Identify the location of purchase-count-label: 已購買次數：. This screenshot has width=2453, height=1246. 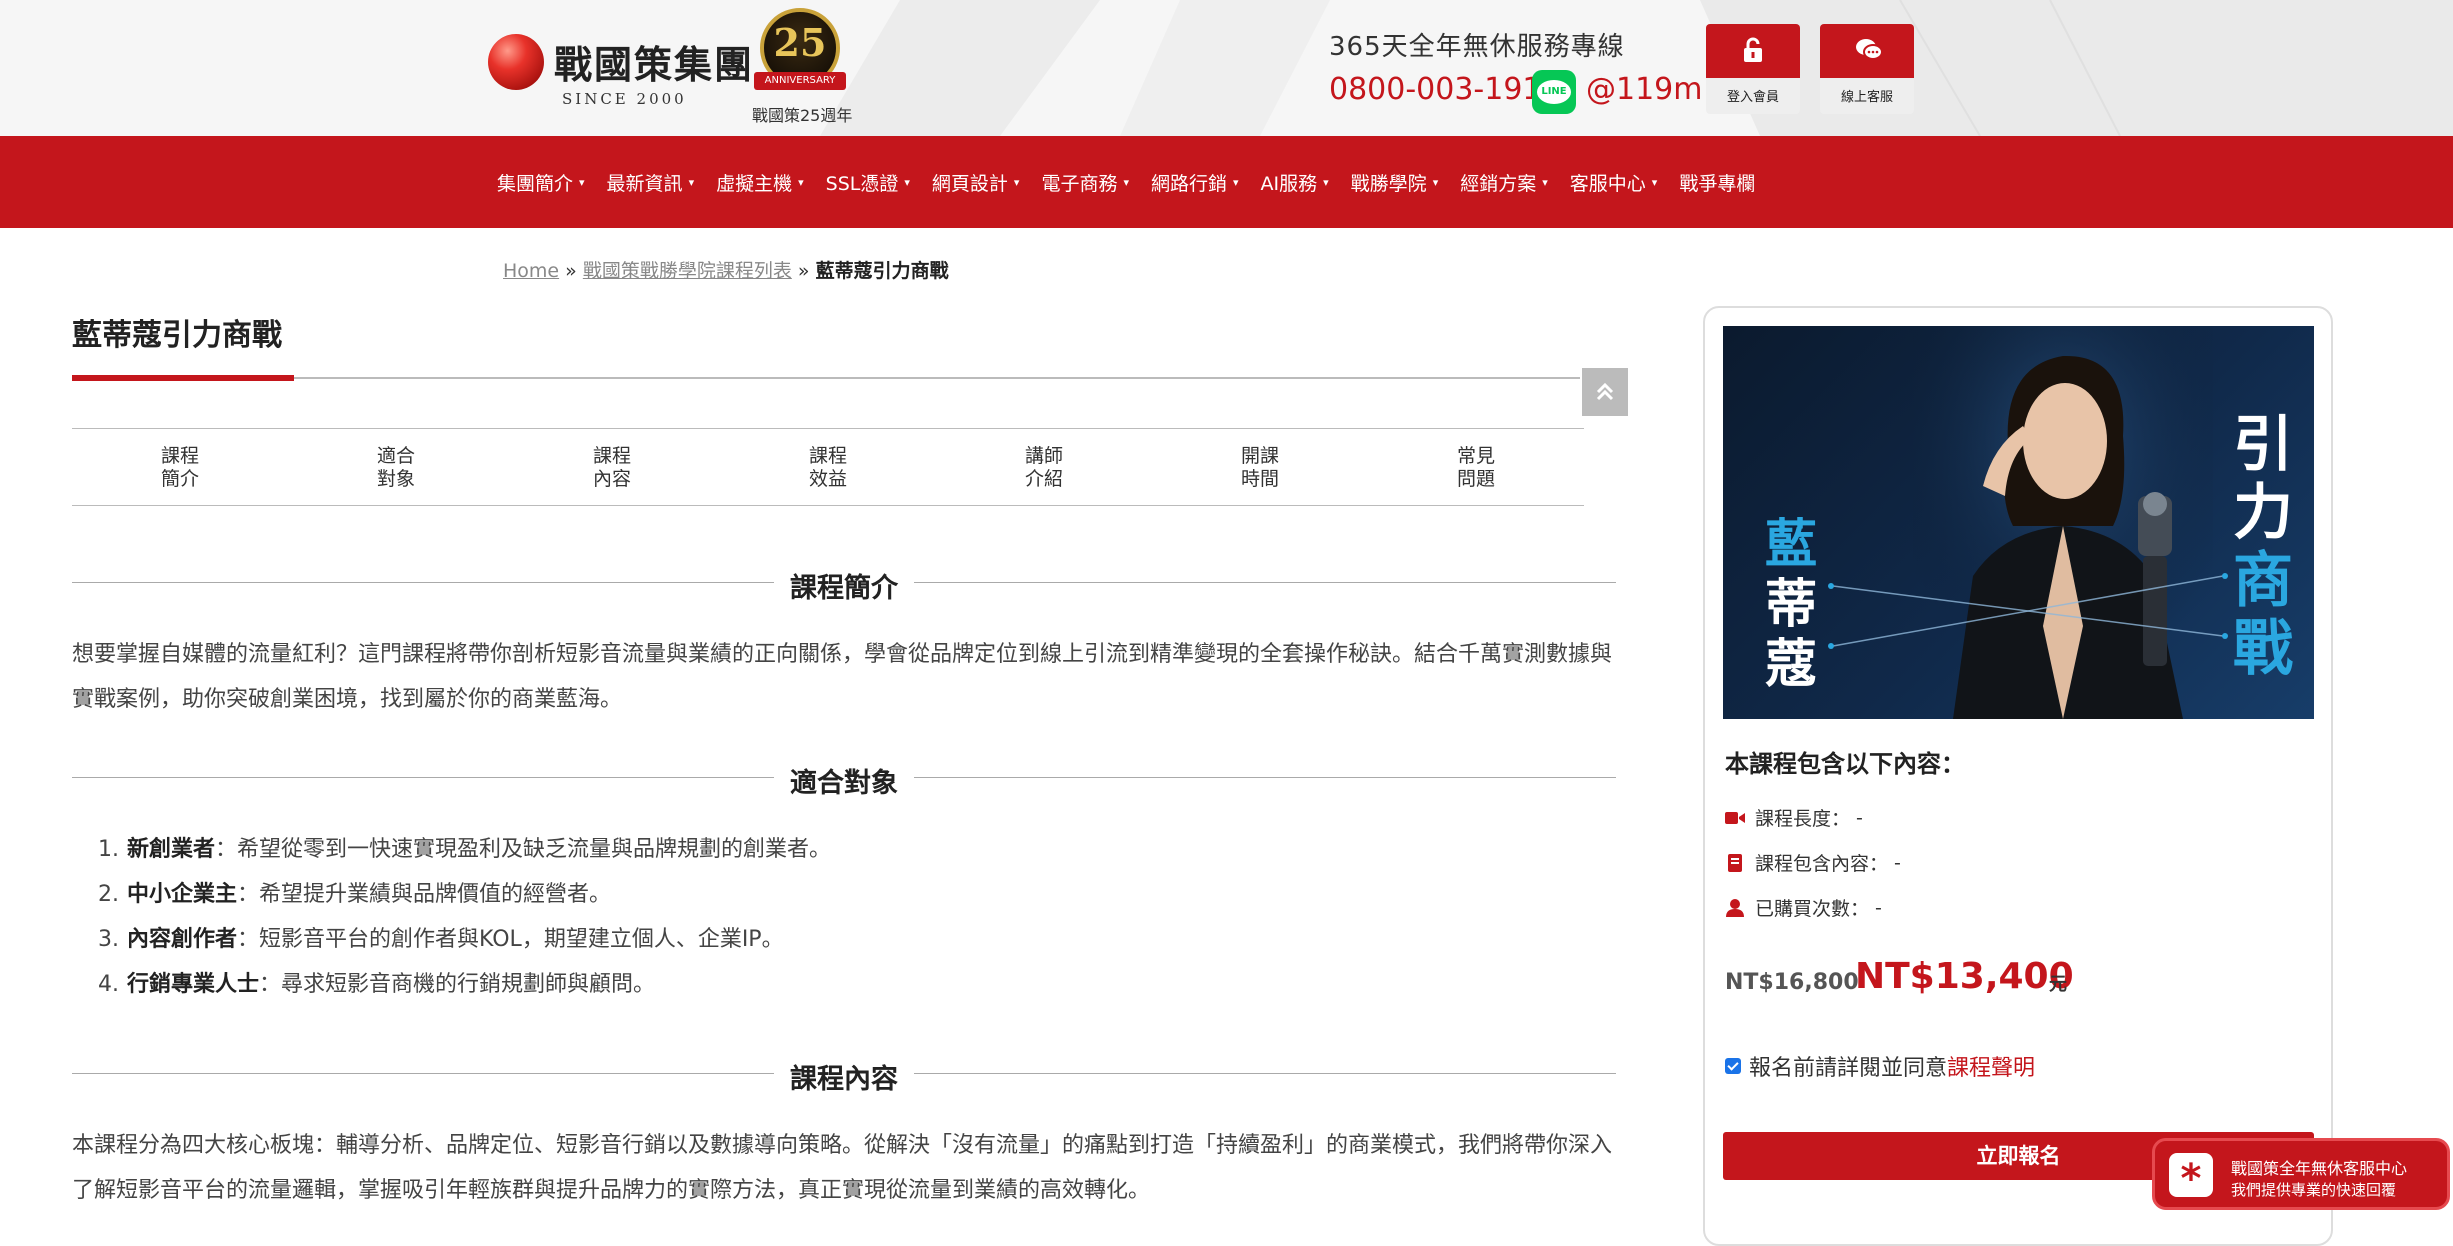
(1812, 909).